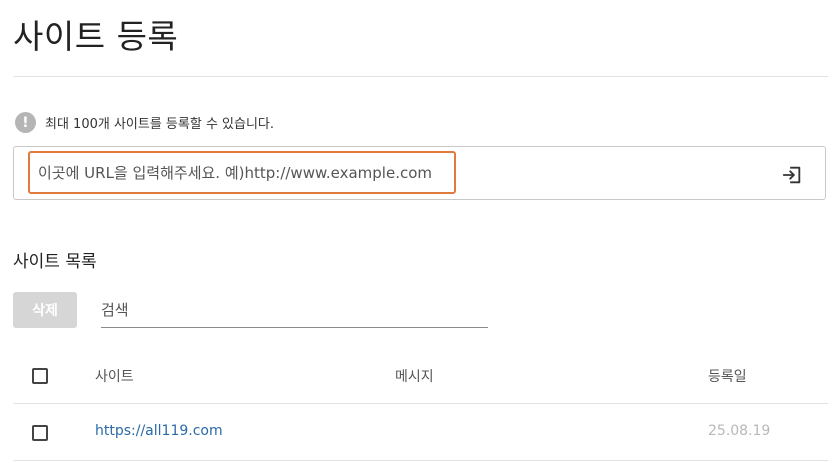  I want to click on column-header-date: 등록일, so click(727, 377).